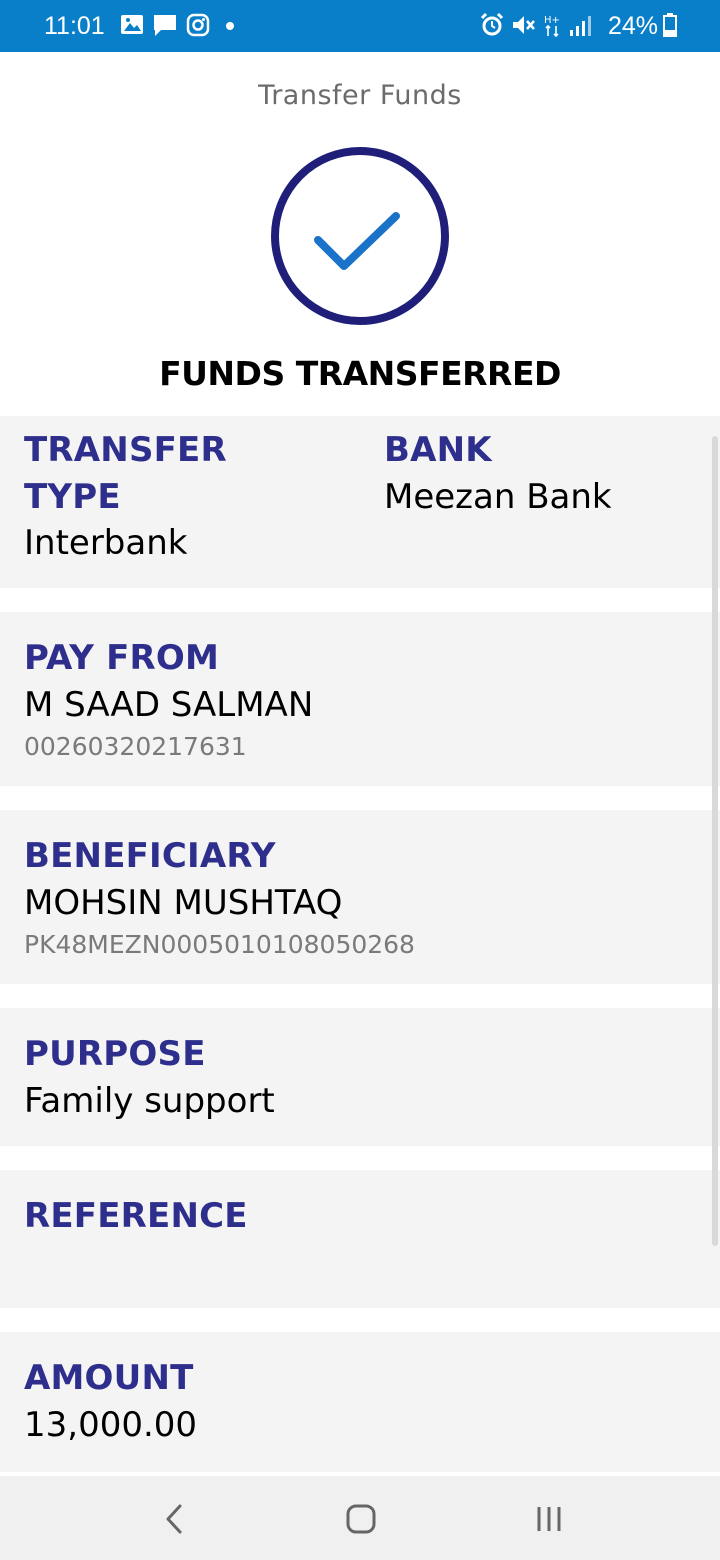 The height and width of the screenshot is (1560, 720). What do you see at coordinates (498, 497) in the screenshot?
I see `bank-value: Meezan Bank` at bounding box center [498, 497].